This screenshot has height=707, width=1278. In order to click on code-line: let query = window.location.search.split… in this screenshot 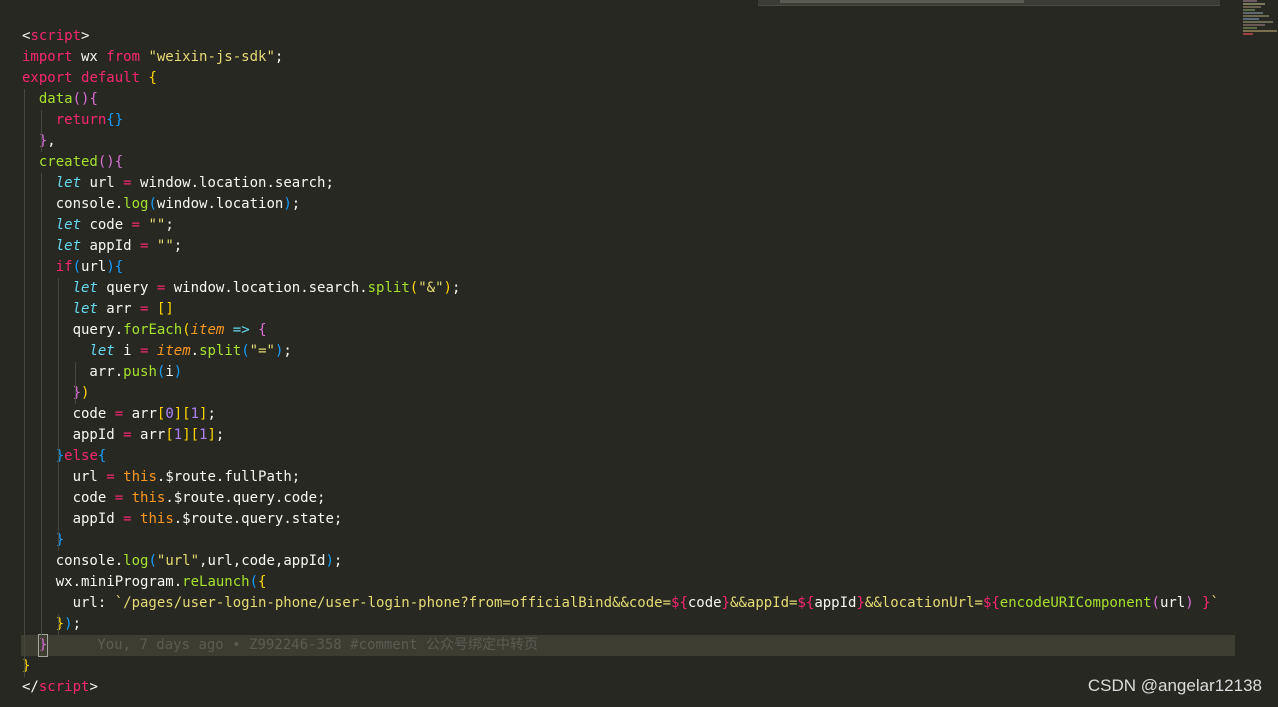, I will do `click(628, 288)`.